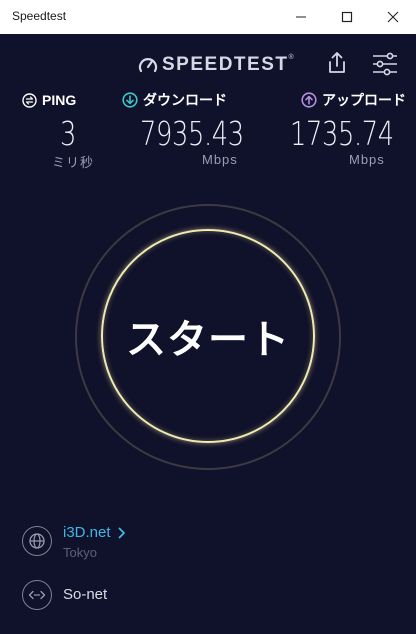 The width and height of the screenshot is (416, 634). I want to click on upload-header: アップロード, so click(353, 100).